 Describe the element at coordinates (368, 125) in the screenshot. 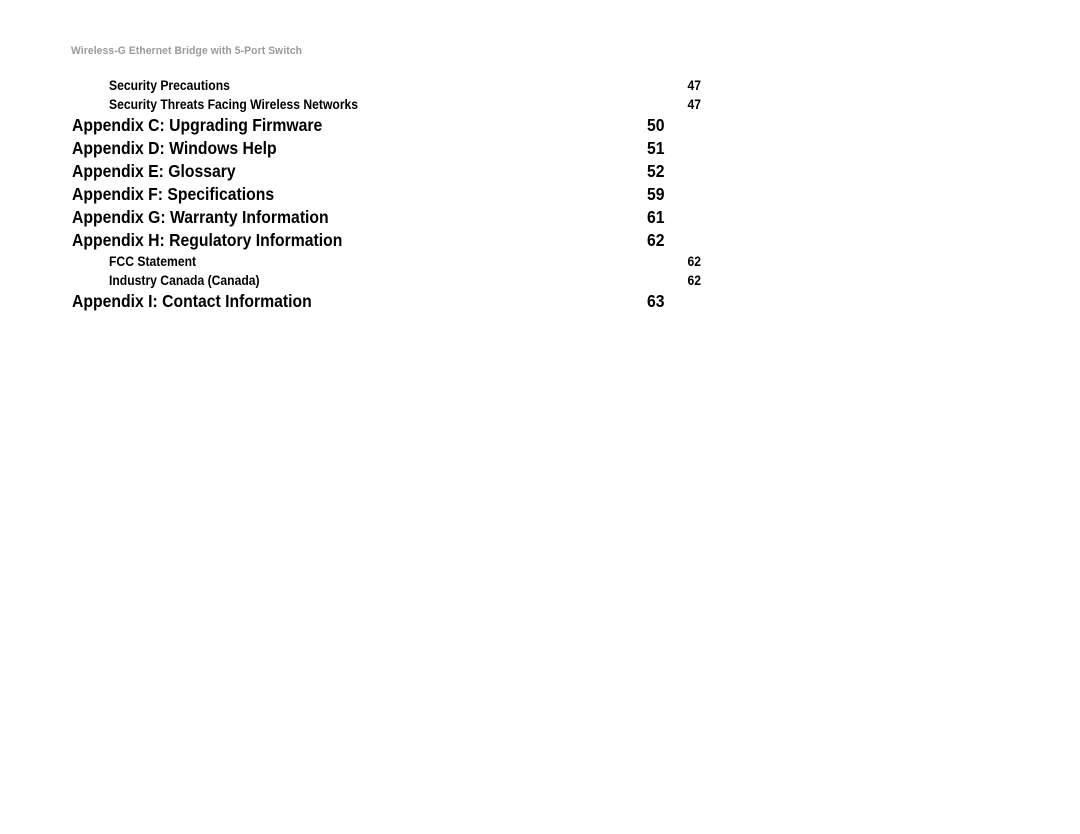

I see `toc-entry: Appendix C: Upgrading Firmware 50` at that location.